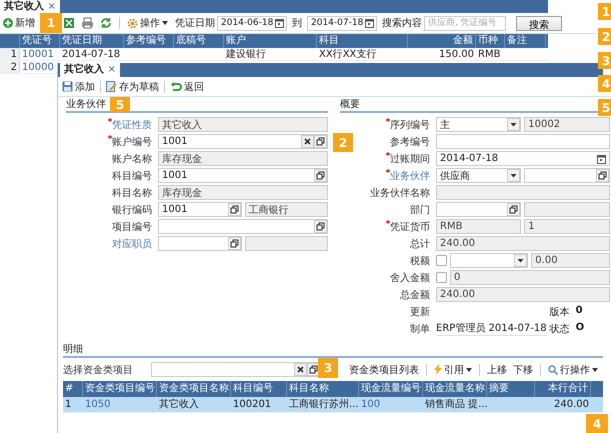  Describe the element at coordinates (408, 159) in the screenshot. I see `field-label: 过账期间` at that location.